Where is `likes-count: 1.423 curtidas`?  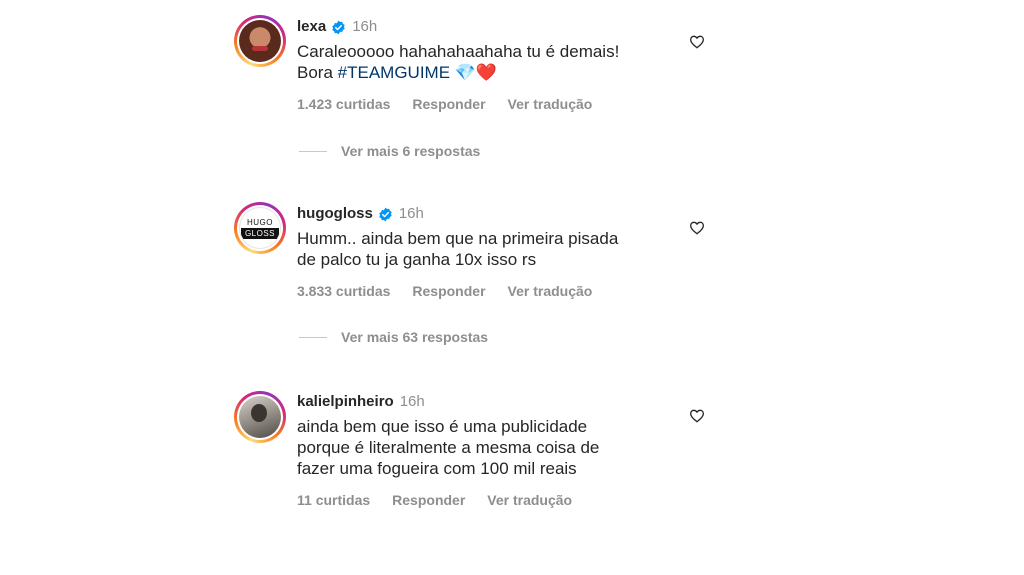 likes-count: 1.423 curtidas is located at coordinates (343, 104).